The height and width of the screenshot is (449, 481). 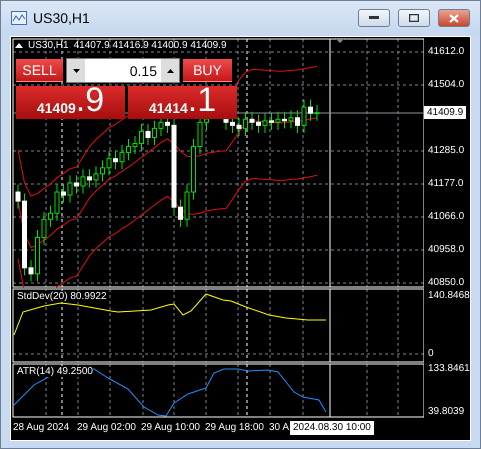 I want to click on shift-marker-icon, so click(x=340, y=40).